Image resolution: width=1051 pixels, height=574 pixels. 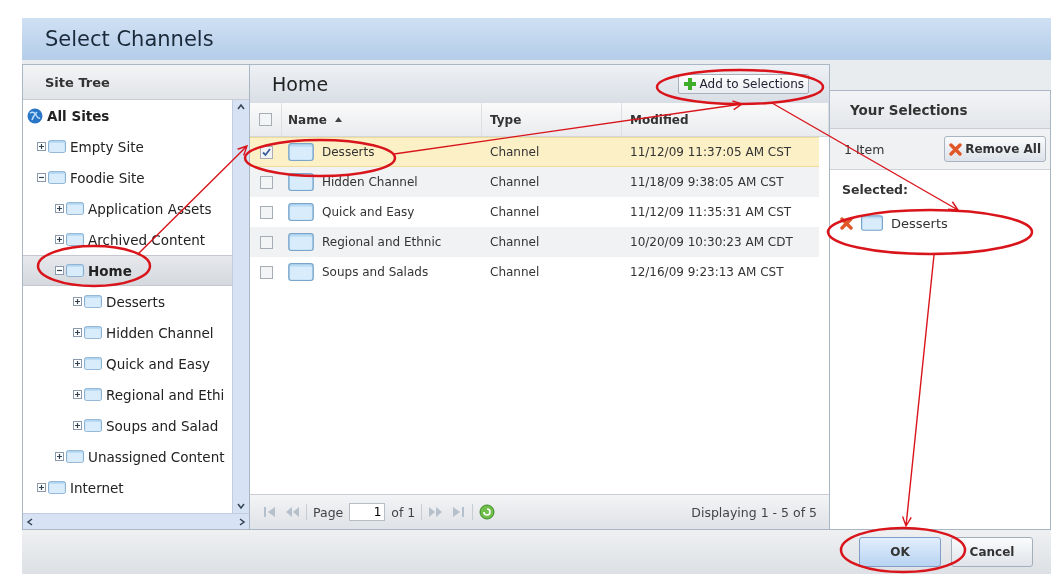 What do you see at coordinates (711, 242) in the screenshot?
I see `table-cell: 10/20/09 10:30:23 AM CDT` at bounding box center [711, 242].